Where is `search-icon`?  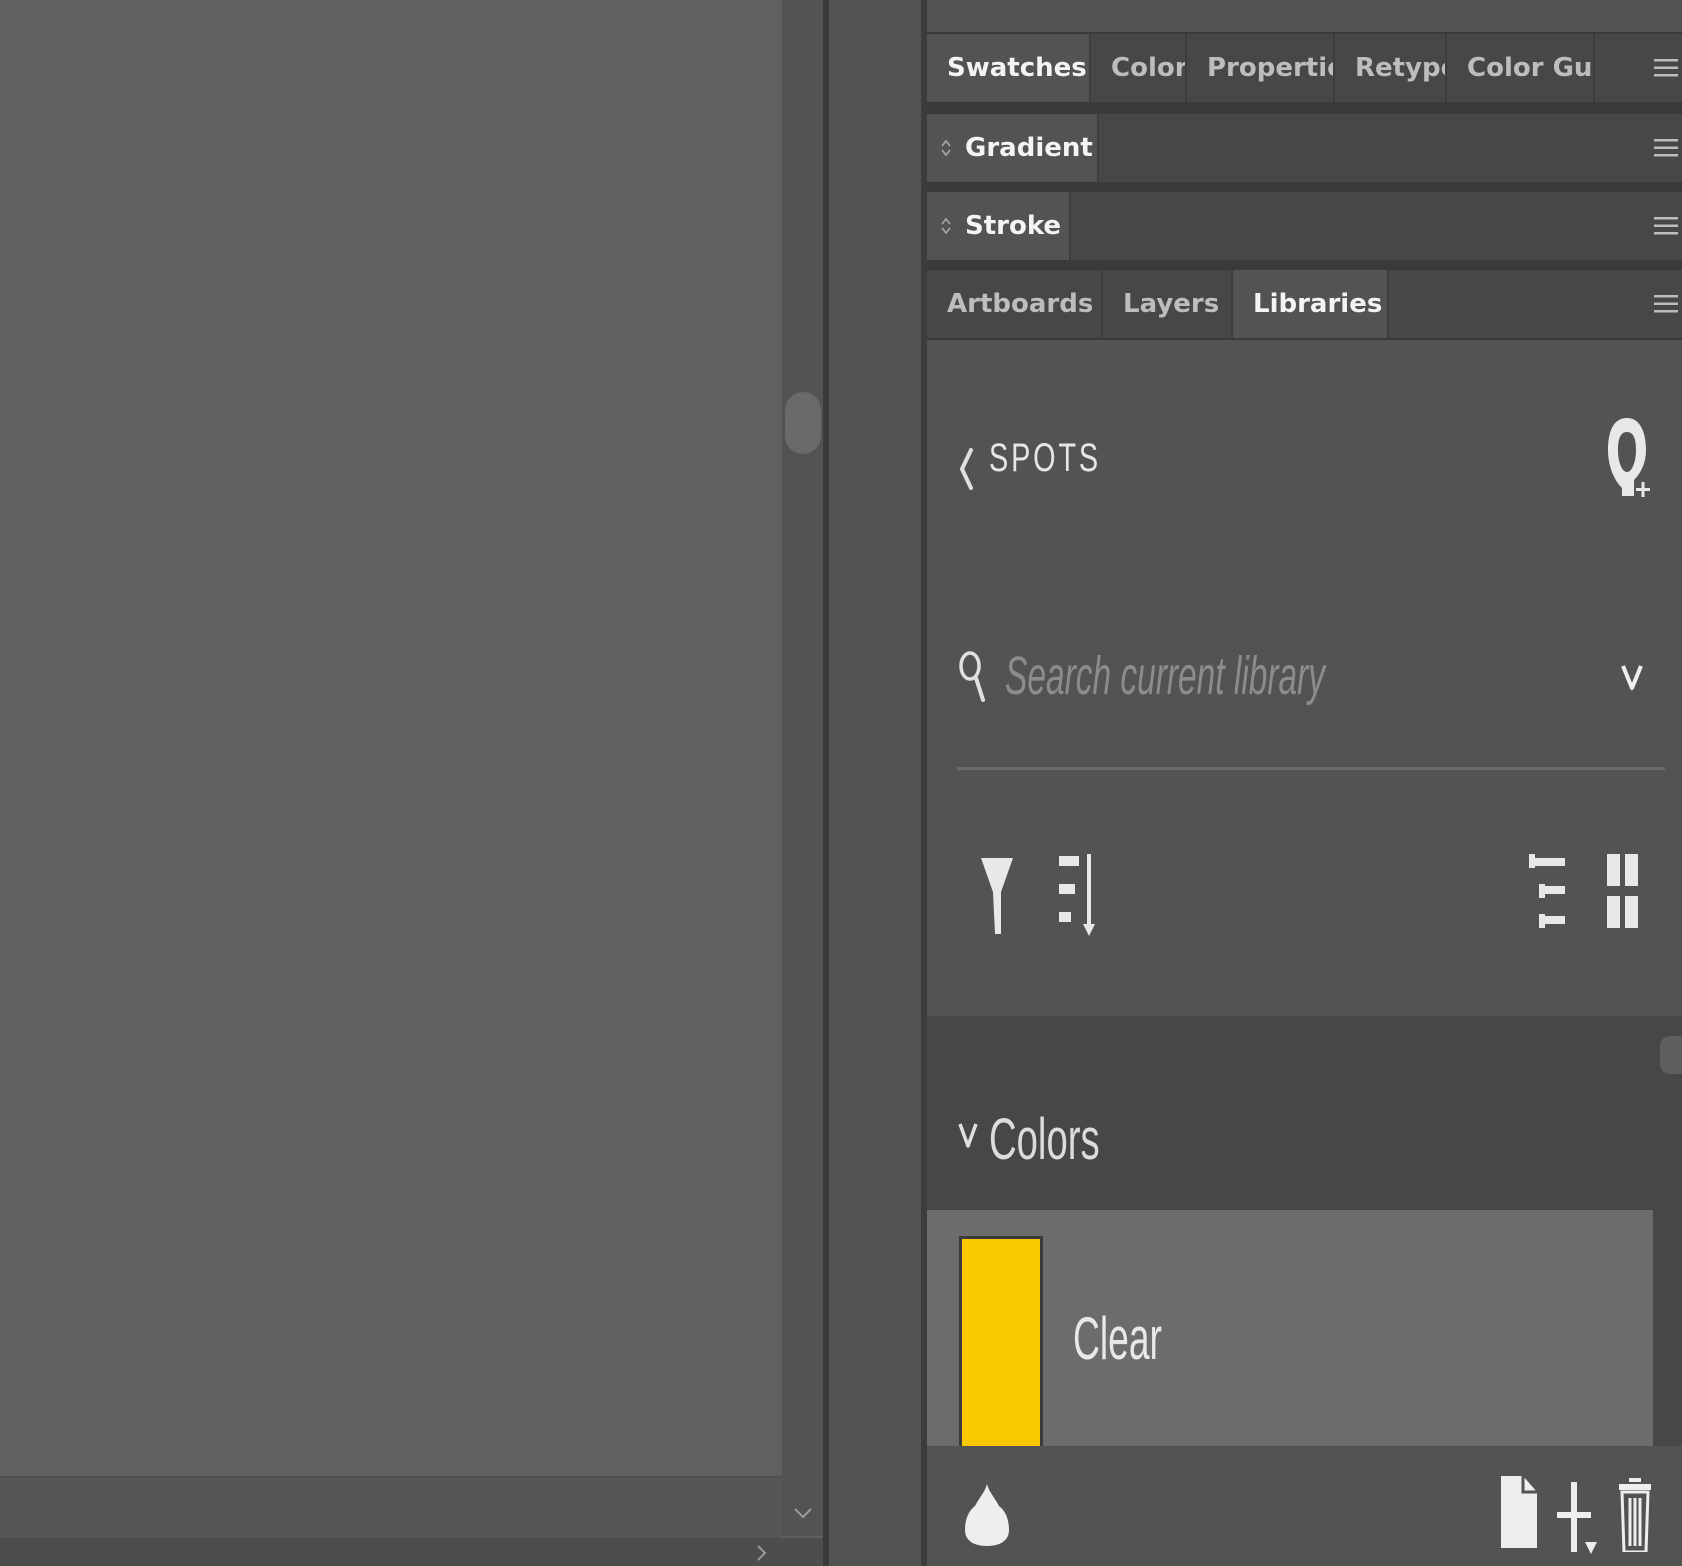
search-icon is located at coordinates (972, 676).